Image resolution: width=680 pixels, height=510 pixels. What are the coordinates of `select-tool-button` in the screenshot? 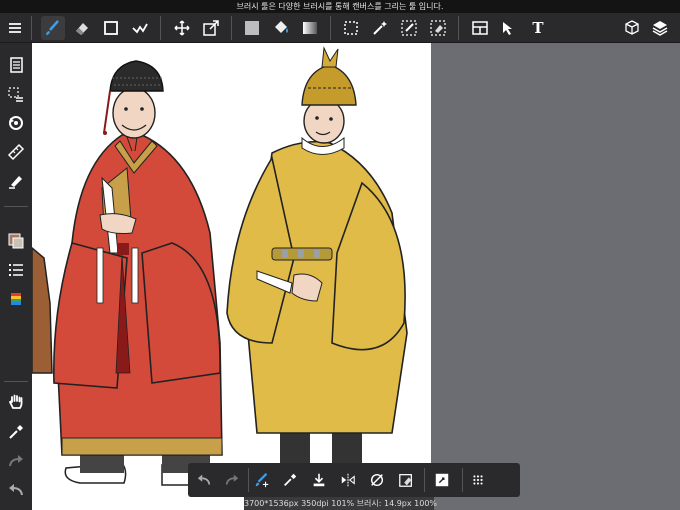 It's located at (351, 28).